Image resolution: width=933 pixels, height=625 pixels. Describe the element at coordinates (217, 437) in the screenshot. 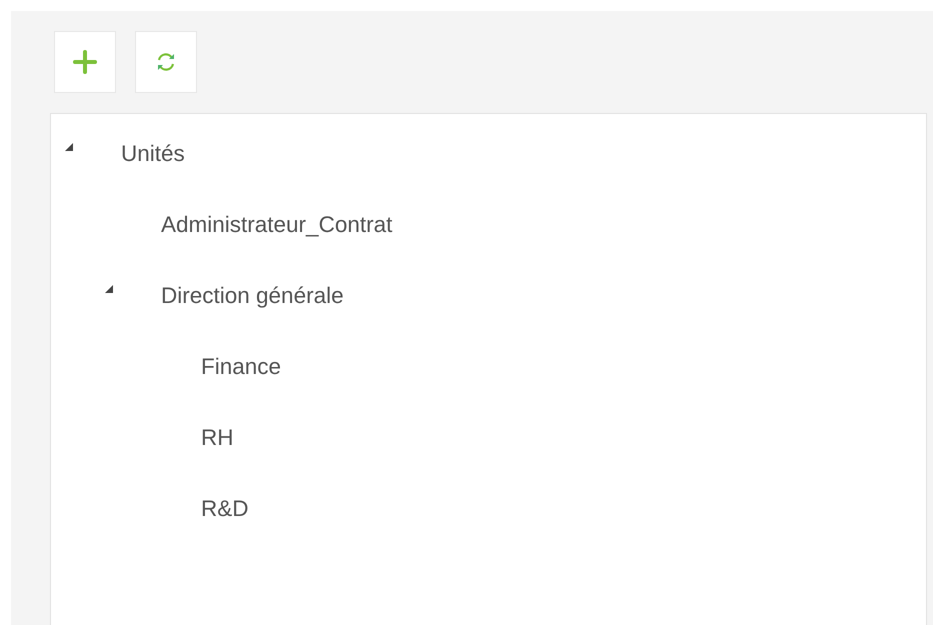

I see `tree-item: RH` at that location.